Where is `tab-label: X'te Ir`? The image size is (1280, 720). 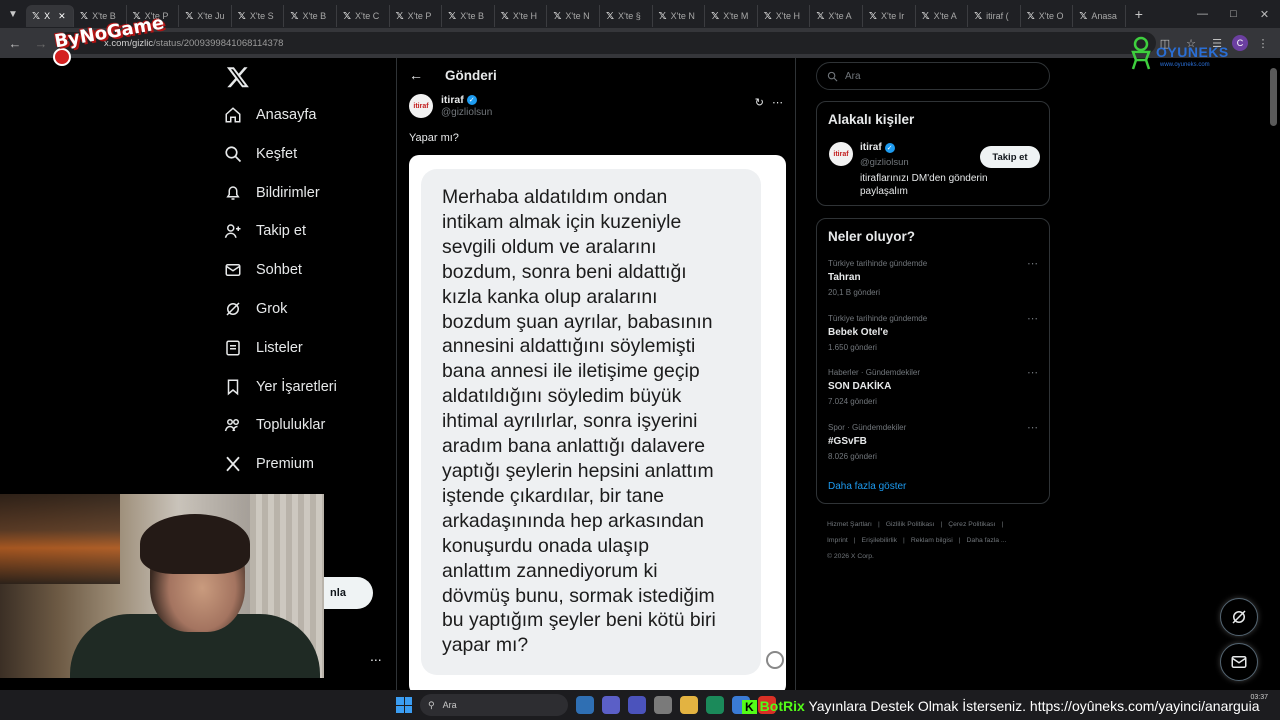
tab-label: X'te Ir is located at coordinates (892, 16).